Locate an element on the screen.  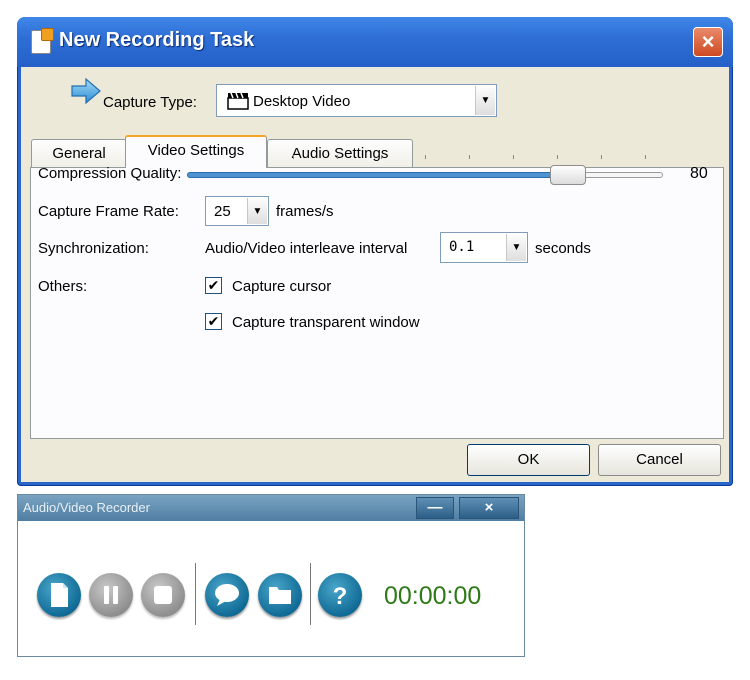
capture-frame-rate-label: Capture Frame Rate: is located at coordinates (108, 211).